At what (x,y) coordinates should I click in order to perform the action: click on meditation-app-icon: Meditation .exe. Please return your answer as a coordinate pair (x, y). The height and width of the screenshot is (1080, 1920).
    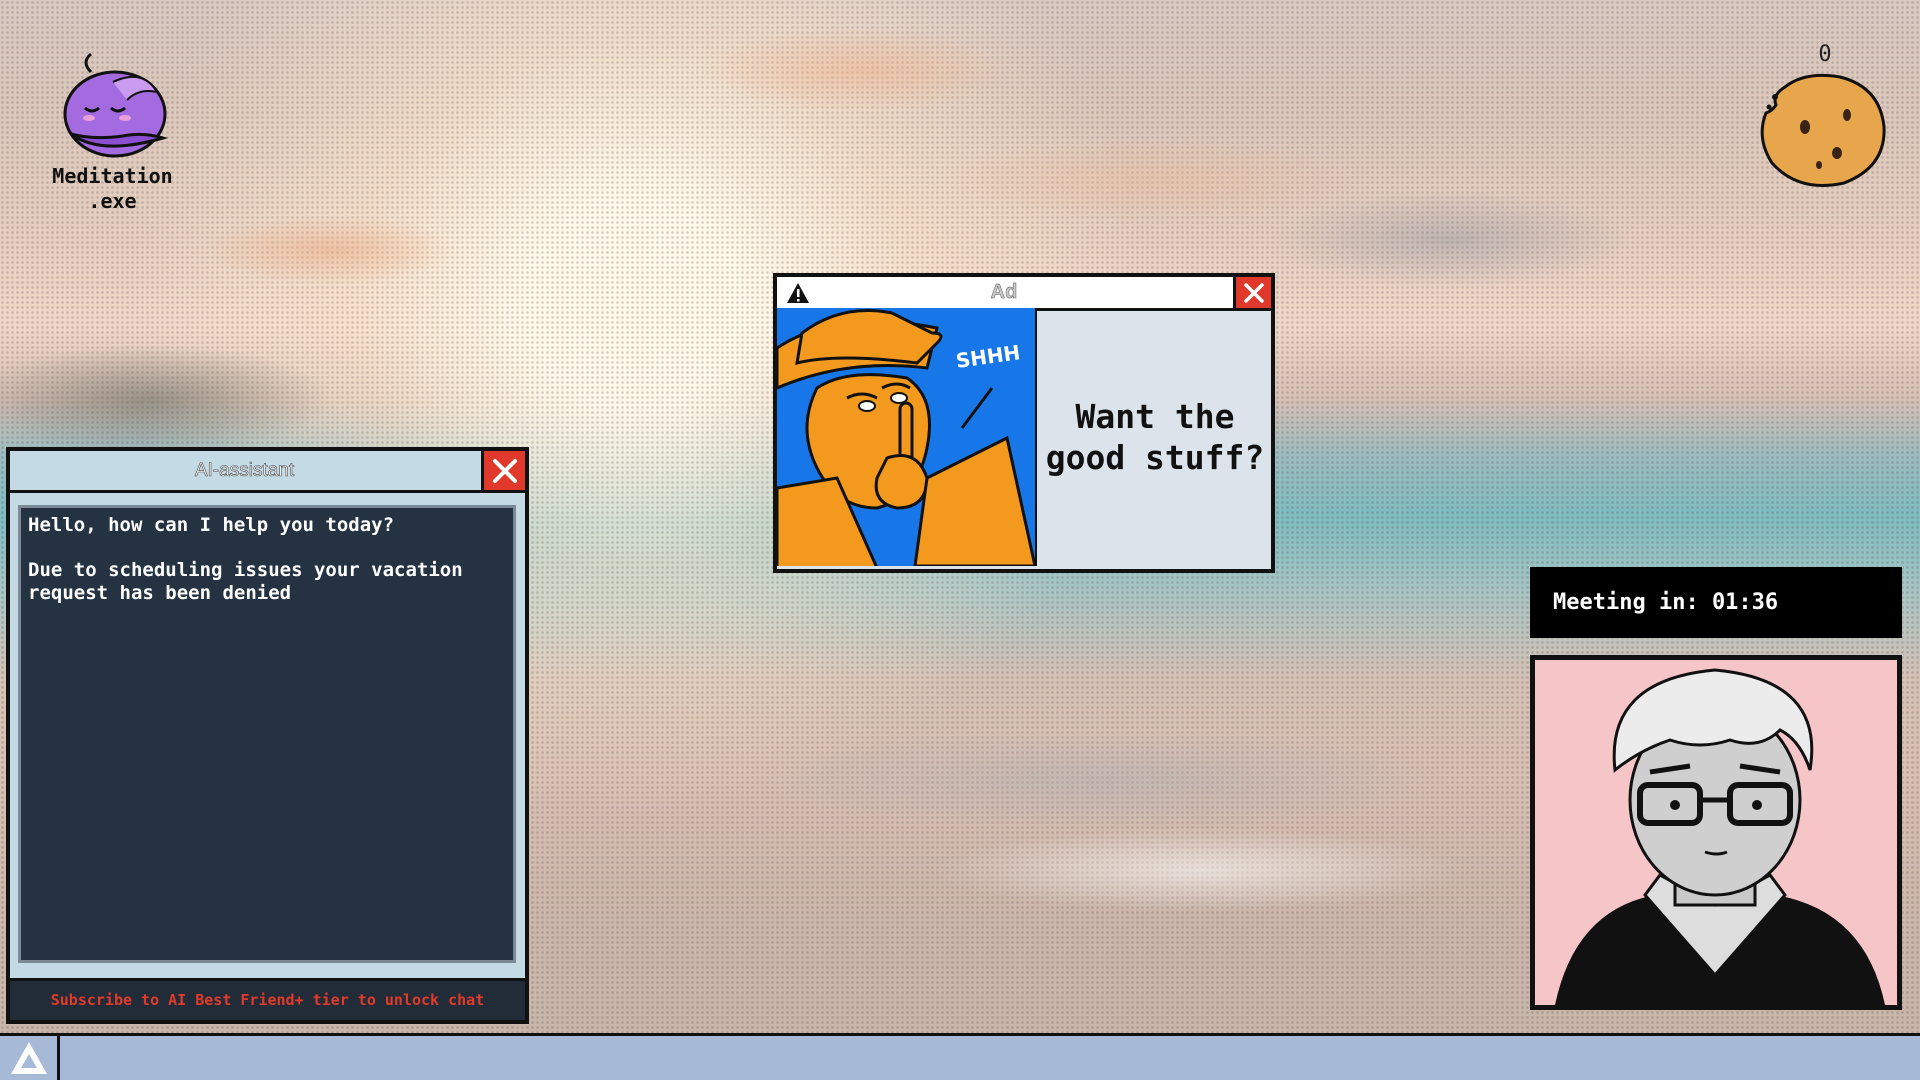
    Looking at the image, I should click on (112, 128).